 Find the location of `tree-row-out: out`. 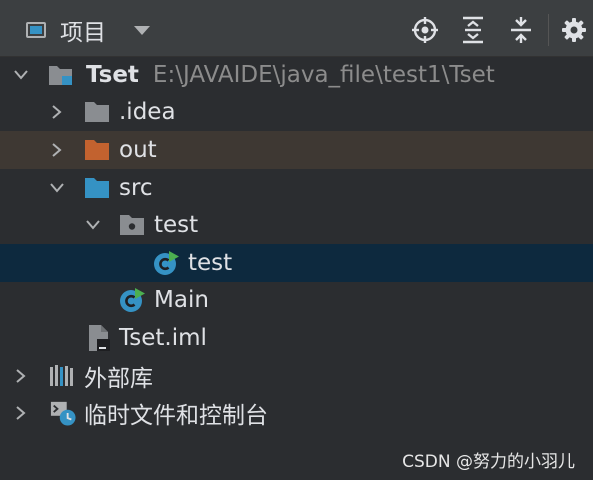

tree-row-out: out is located at coordinates (296, 150).